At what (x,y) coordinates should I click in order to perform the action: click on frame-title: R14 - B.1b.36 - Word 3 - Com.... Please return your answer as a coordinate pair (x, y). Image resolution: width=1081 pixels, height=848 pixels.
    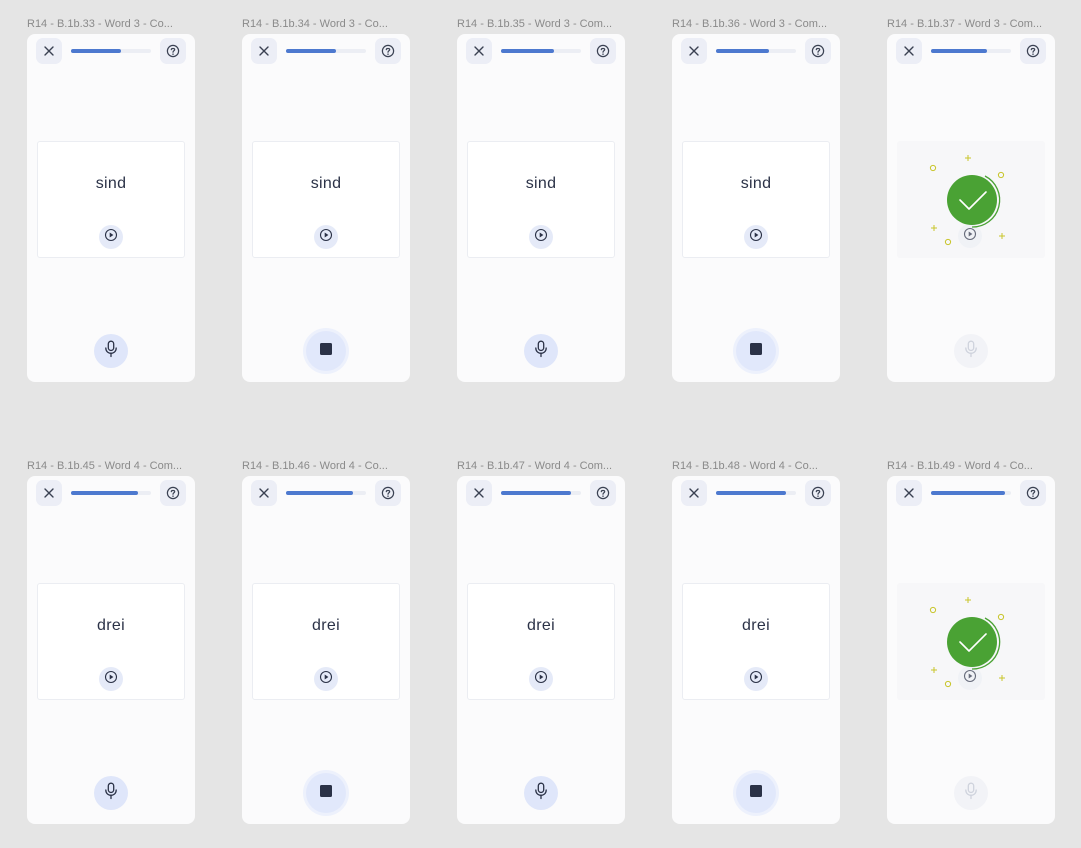
    Looking at the image, I should click on (750, 24).